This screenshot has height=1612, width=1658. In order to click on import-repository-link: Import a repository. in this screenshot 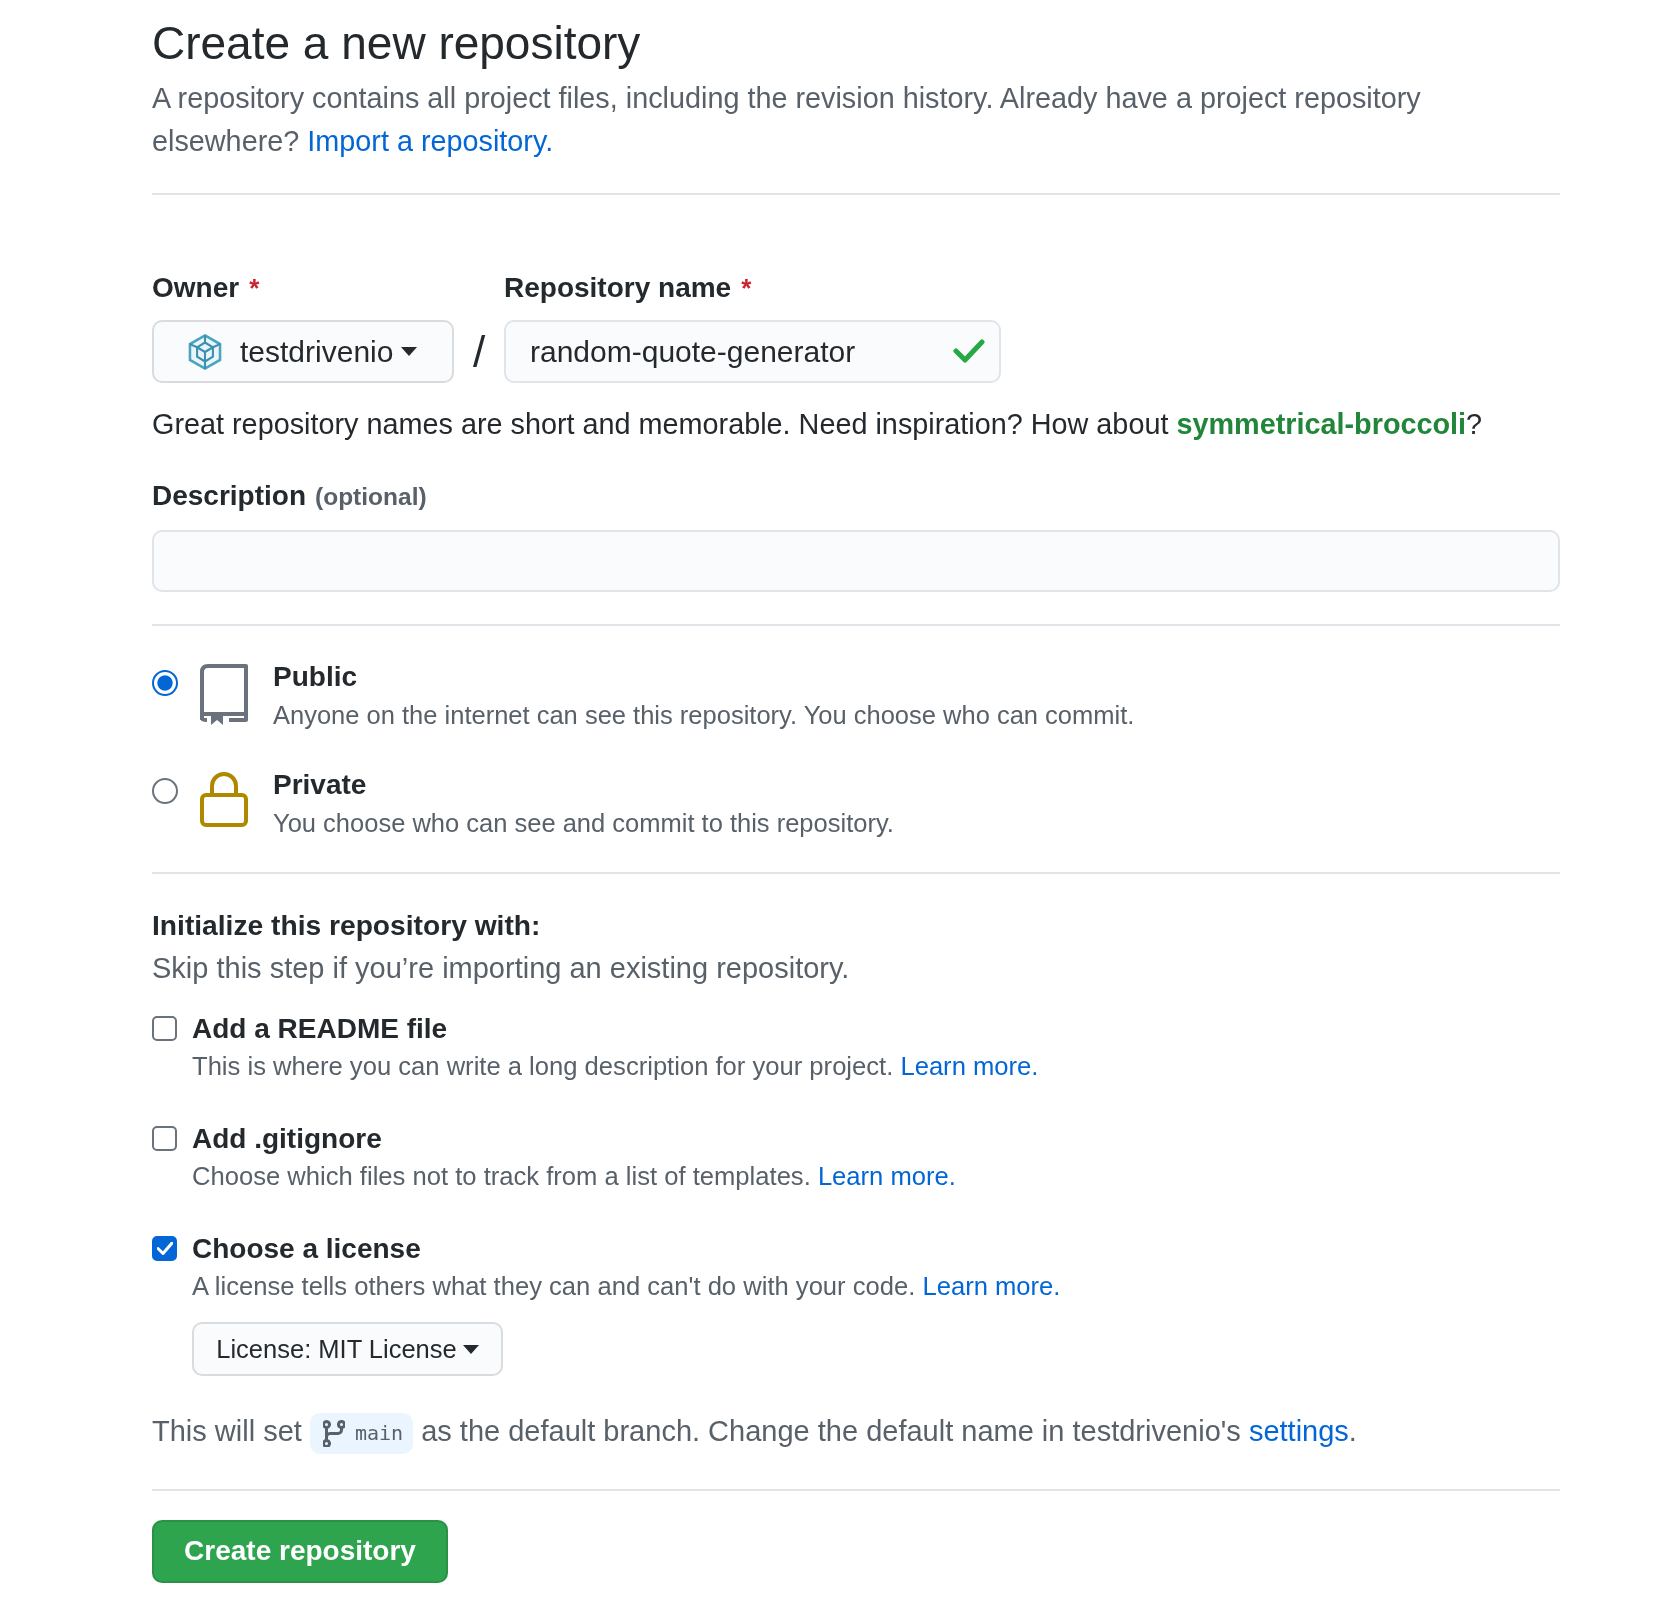, I will do `click(430, 141)`.